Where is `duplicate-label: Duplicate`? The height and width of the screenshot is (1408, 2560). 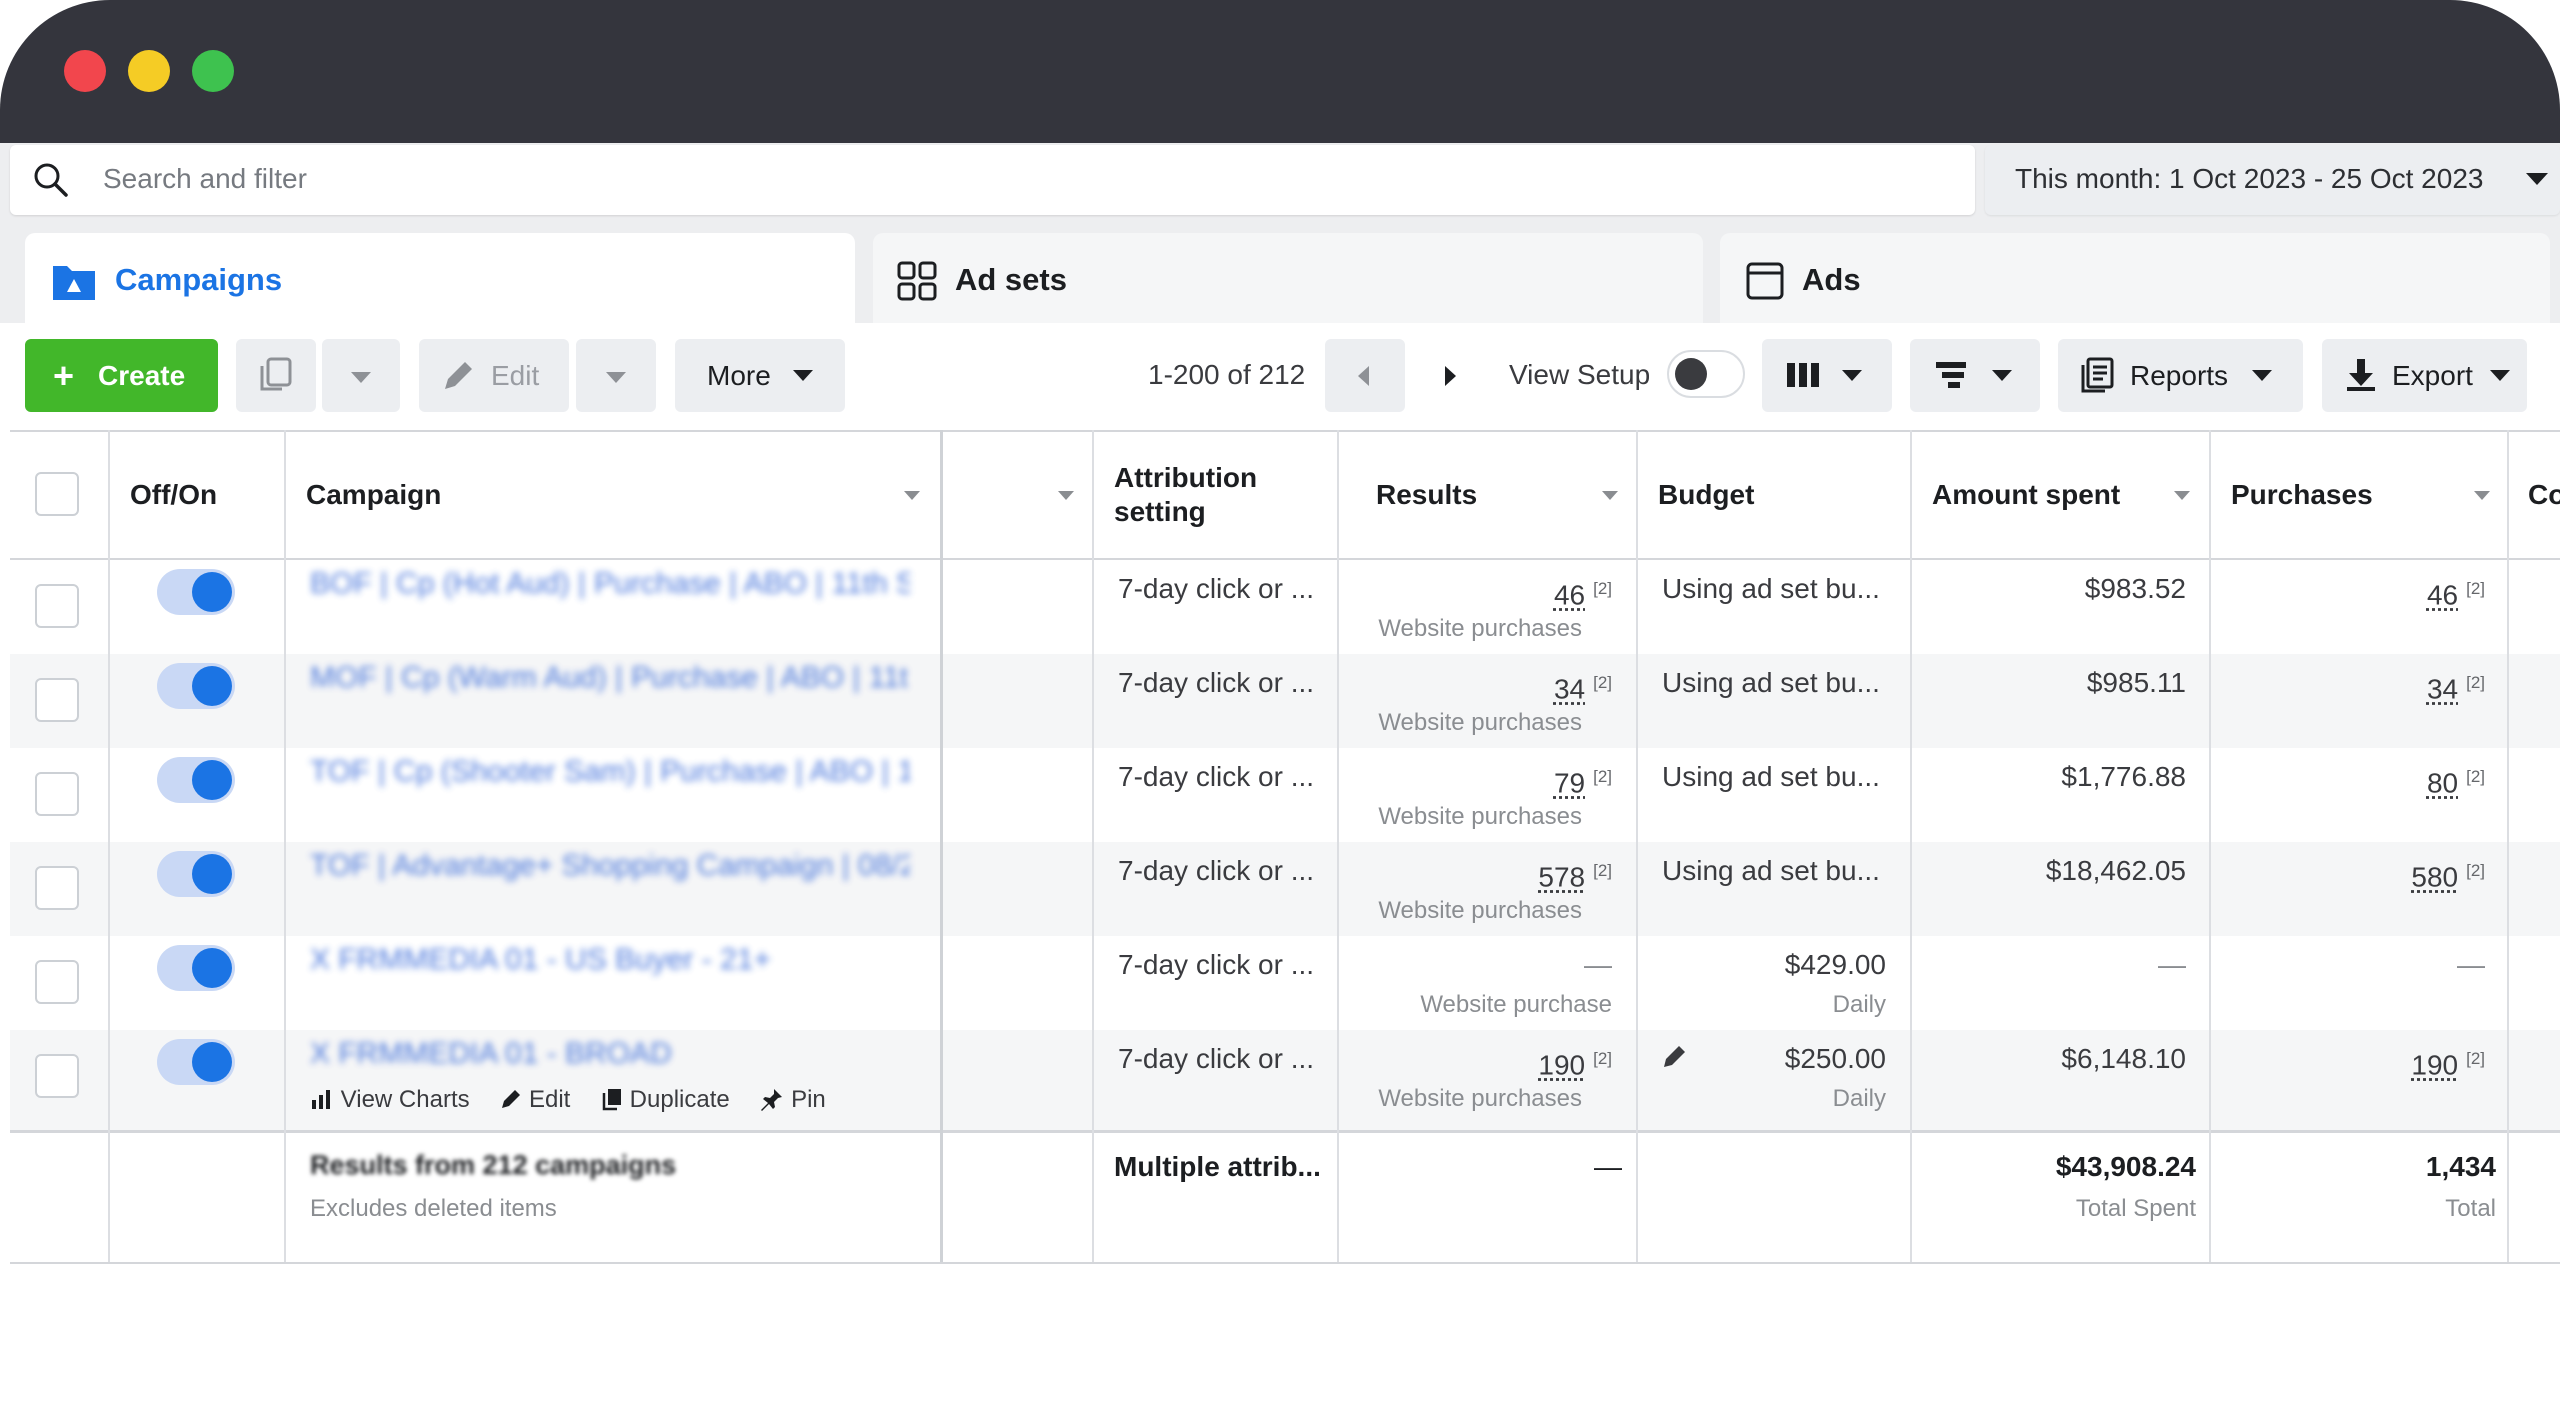 duplicate-label: Duplicate is located at coordinates (679, 1099).